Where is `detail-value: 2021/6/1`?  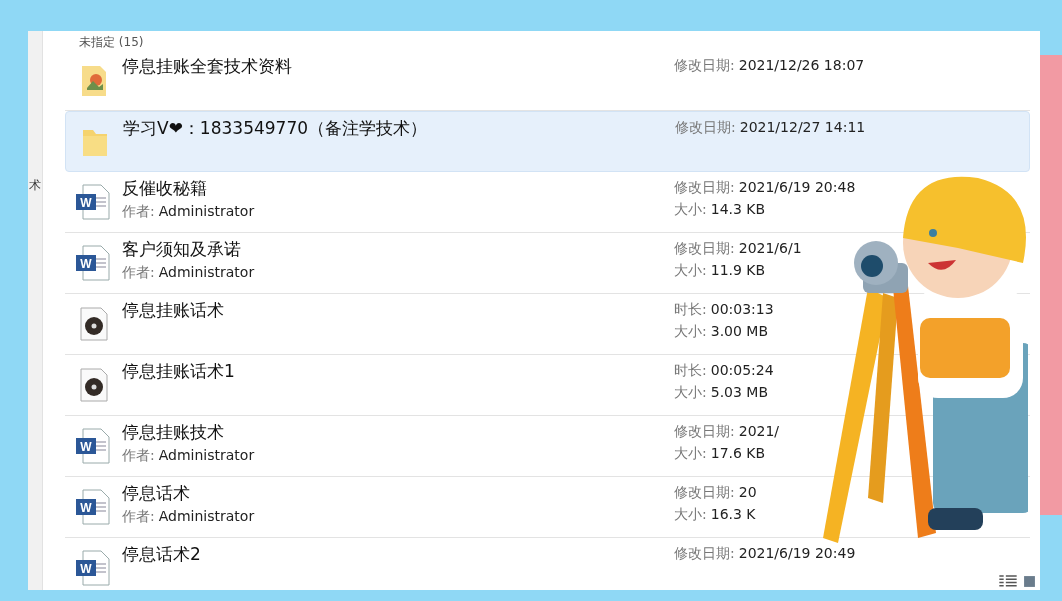
detail-value: 2021/6/1 is located at coordinates (770, 248).